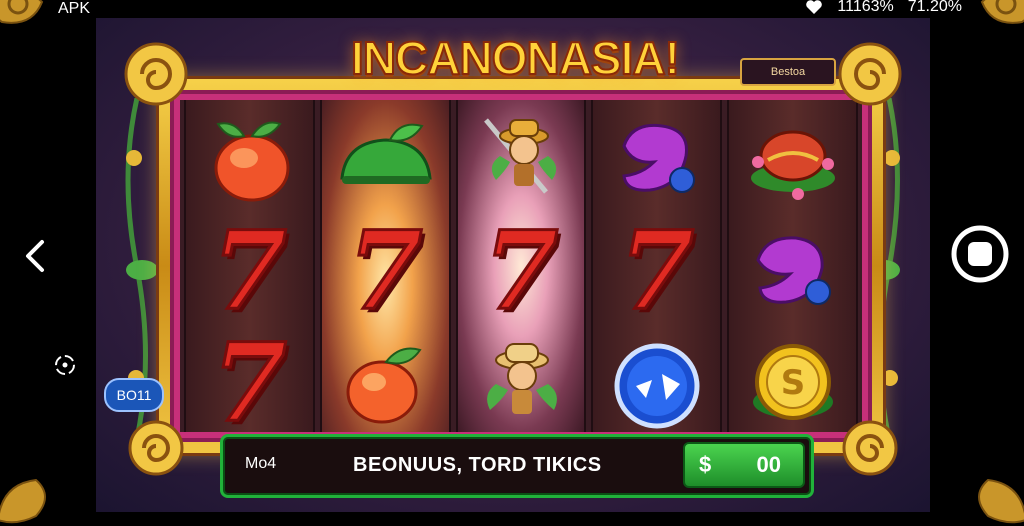 This screenshot has height=526, width=1024. Describe the element at coordinates (768, 464) in the screenshot. I see `balance-amount: 00` at that location.